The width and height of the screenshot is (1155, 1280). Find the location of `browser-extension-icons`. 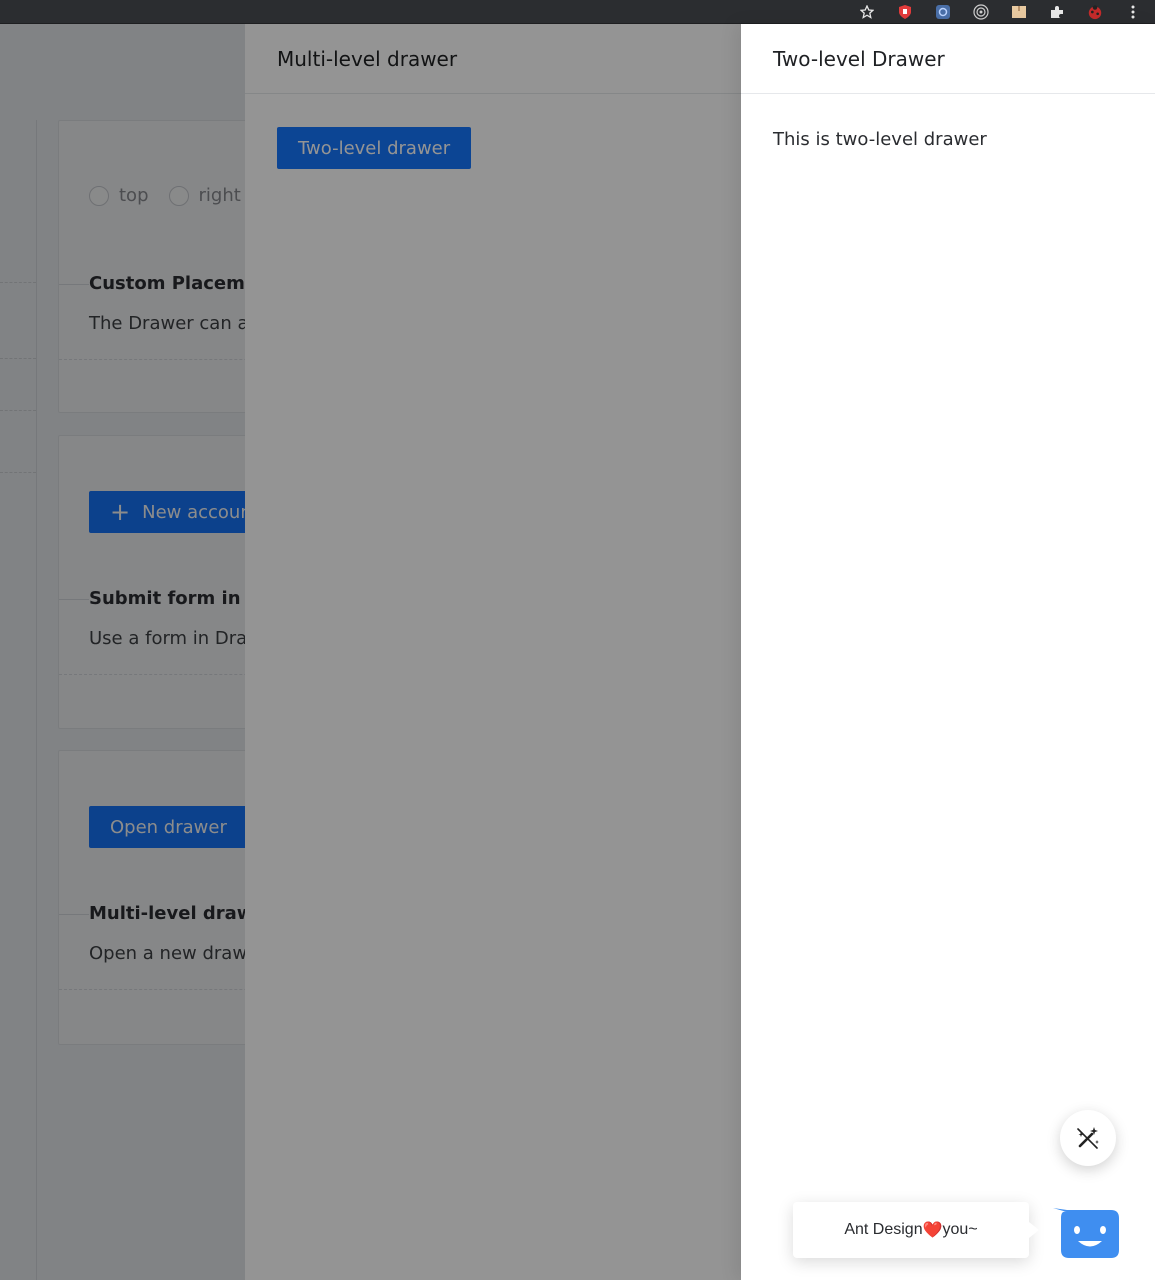

browser-extension-icons is located at coordinates (1000, 12).